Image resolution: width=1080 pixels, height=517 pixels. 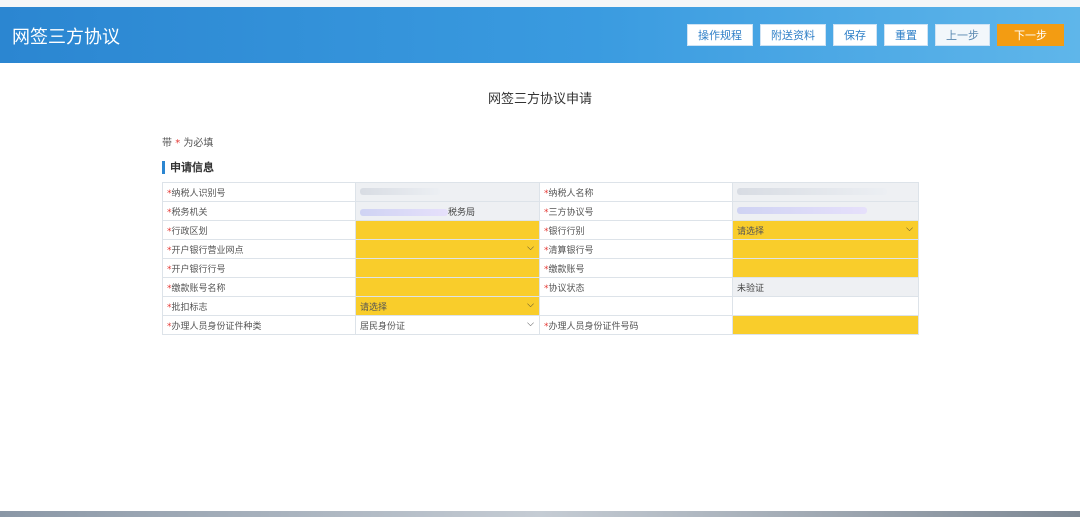 What do you see at coordinates (636, 230) in the screenshot?
I see `field-label: *银行行别` at bounding box center [636, 230].